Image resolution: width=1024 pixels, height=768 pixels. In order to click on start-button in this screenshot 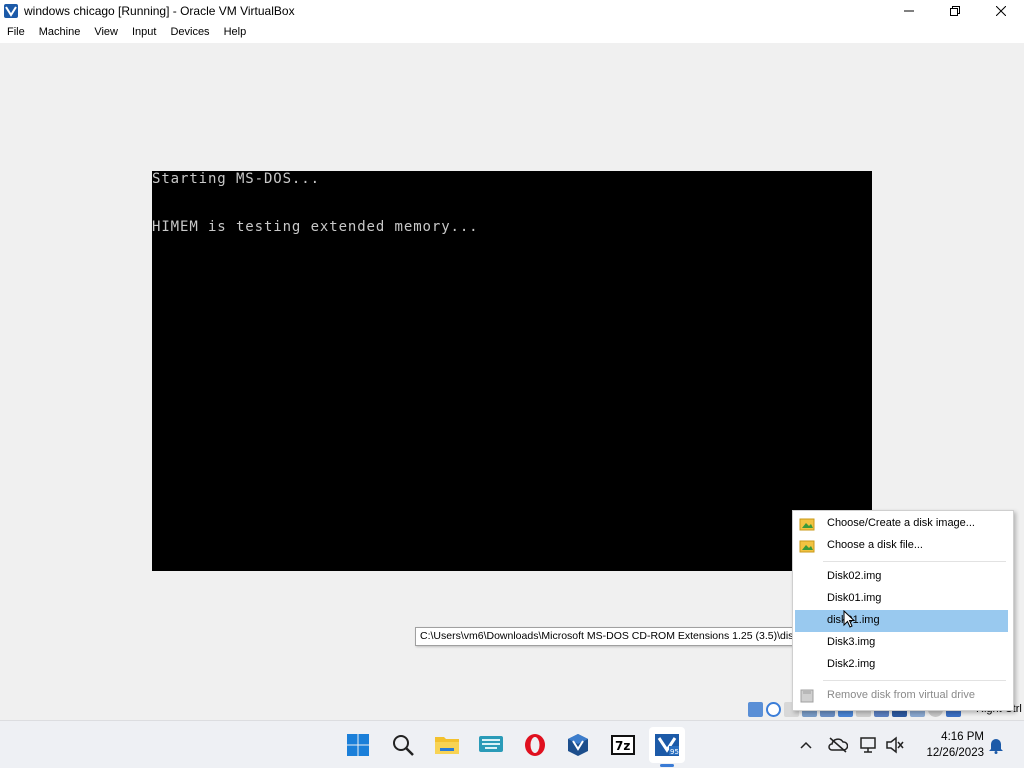, I will do `click(358, 745)`.